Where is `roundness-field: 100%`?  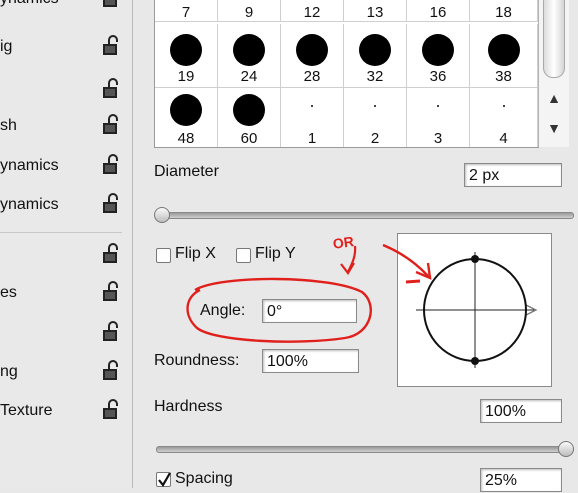 roundness-field: 100% is located at coordinates (310, 361).